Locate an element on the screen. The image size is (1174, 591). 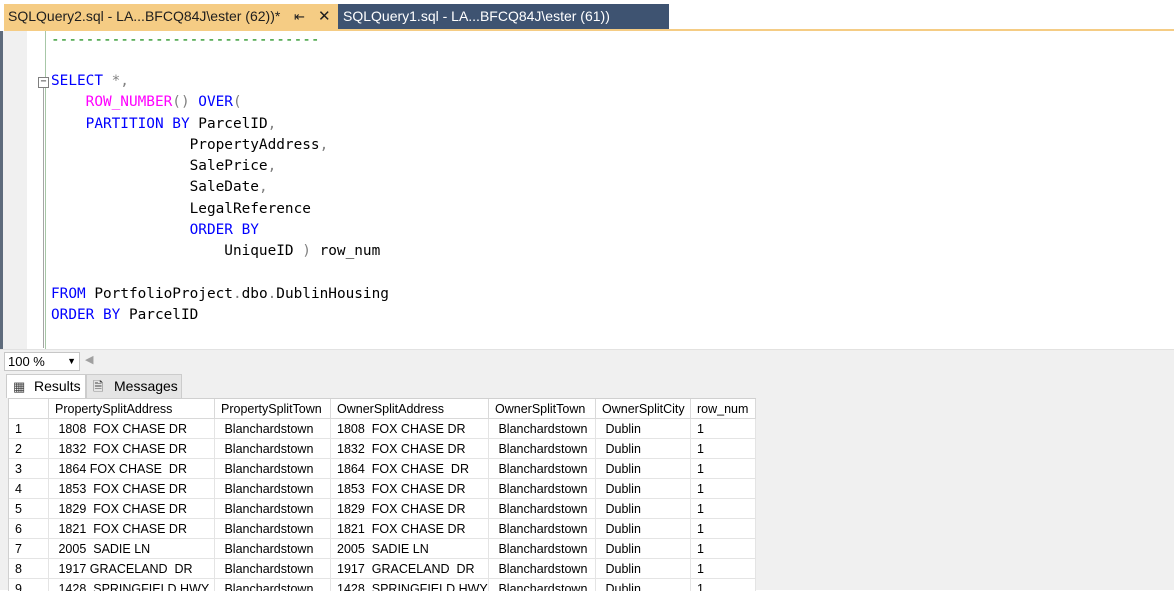
row-number: 4 is located at coordinates (29, 489).